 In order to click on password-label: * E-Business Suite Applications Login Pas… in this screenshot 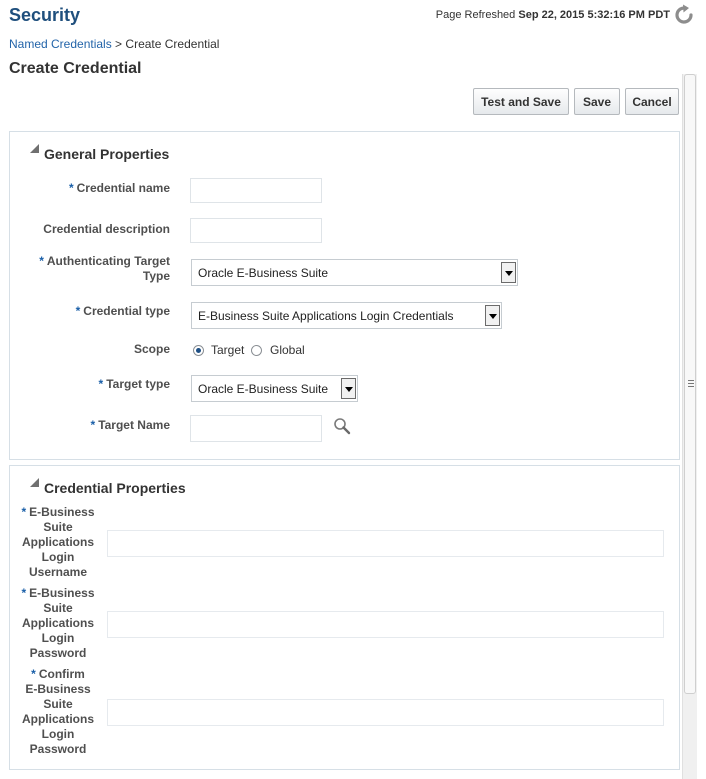, I will do `click(58, 623)`.